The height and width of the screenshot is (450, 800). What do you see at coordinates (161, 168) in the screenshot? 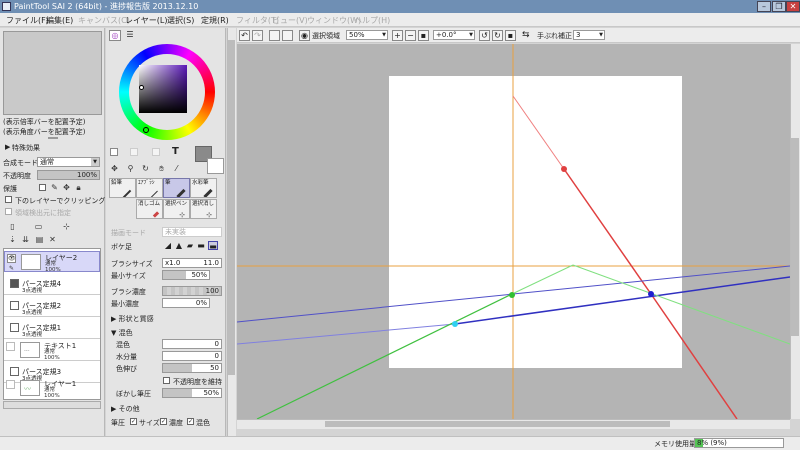
I see `hand-icon: ✋︎` at bounding box center [161, 168].